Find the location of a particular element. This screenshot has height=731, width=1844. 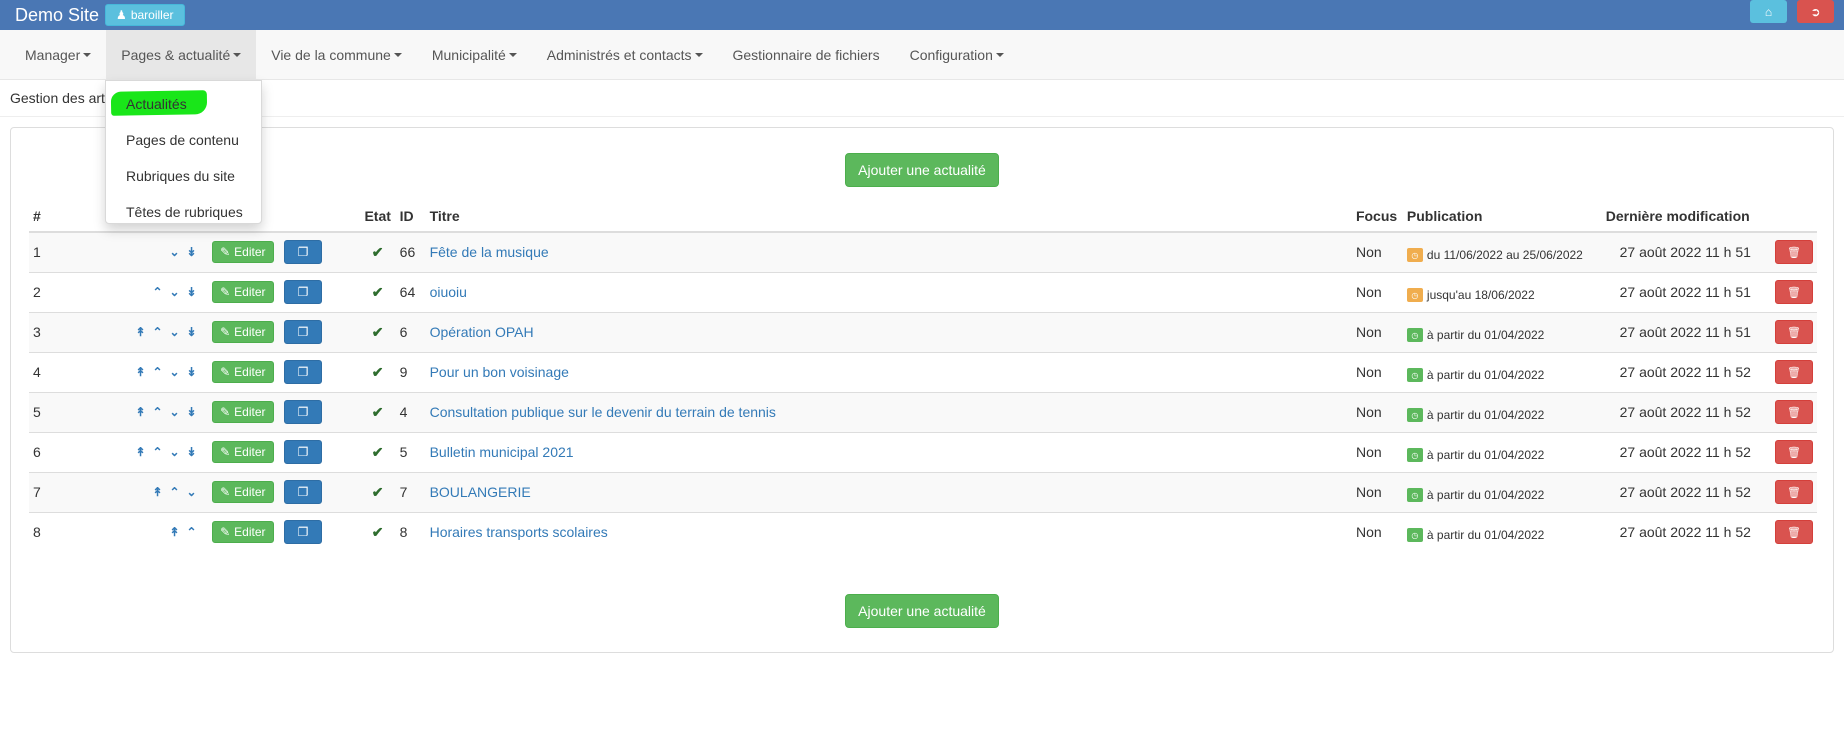

logout-button: ➲ is located at coordinates (1815, 11).